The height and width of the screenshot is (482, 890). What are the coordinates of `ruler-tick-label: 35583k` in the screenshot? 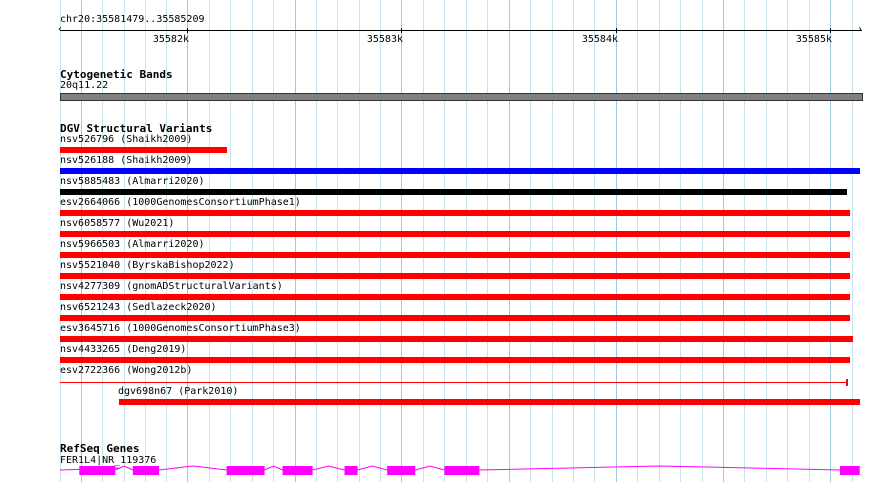 It's located at (384, 39).